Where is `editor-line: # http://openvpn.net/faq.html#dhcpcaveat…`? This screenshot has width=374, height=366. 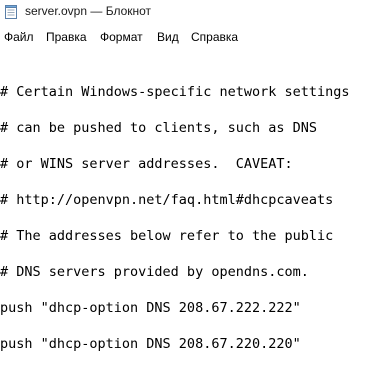
editor-line: # http://openvpn.net/faq.html#dhcpcaveat… is located at coordinates (167, 200).